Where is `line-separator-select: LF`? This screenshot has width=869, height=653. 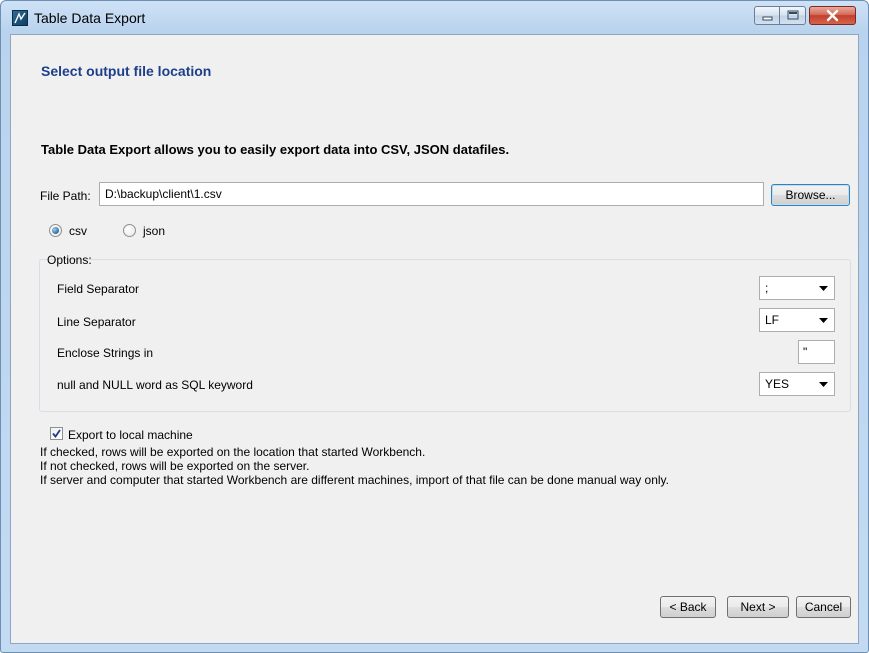
line-separator-select: LF is located at coordinates (797, 320).